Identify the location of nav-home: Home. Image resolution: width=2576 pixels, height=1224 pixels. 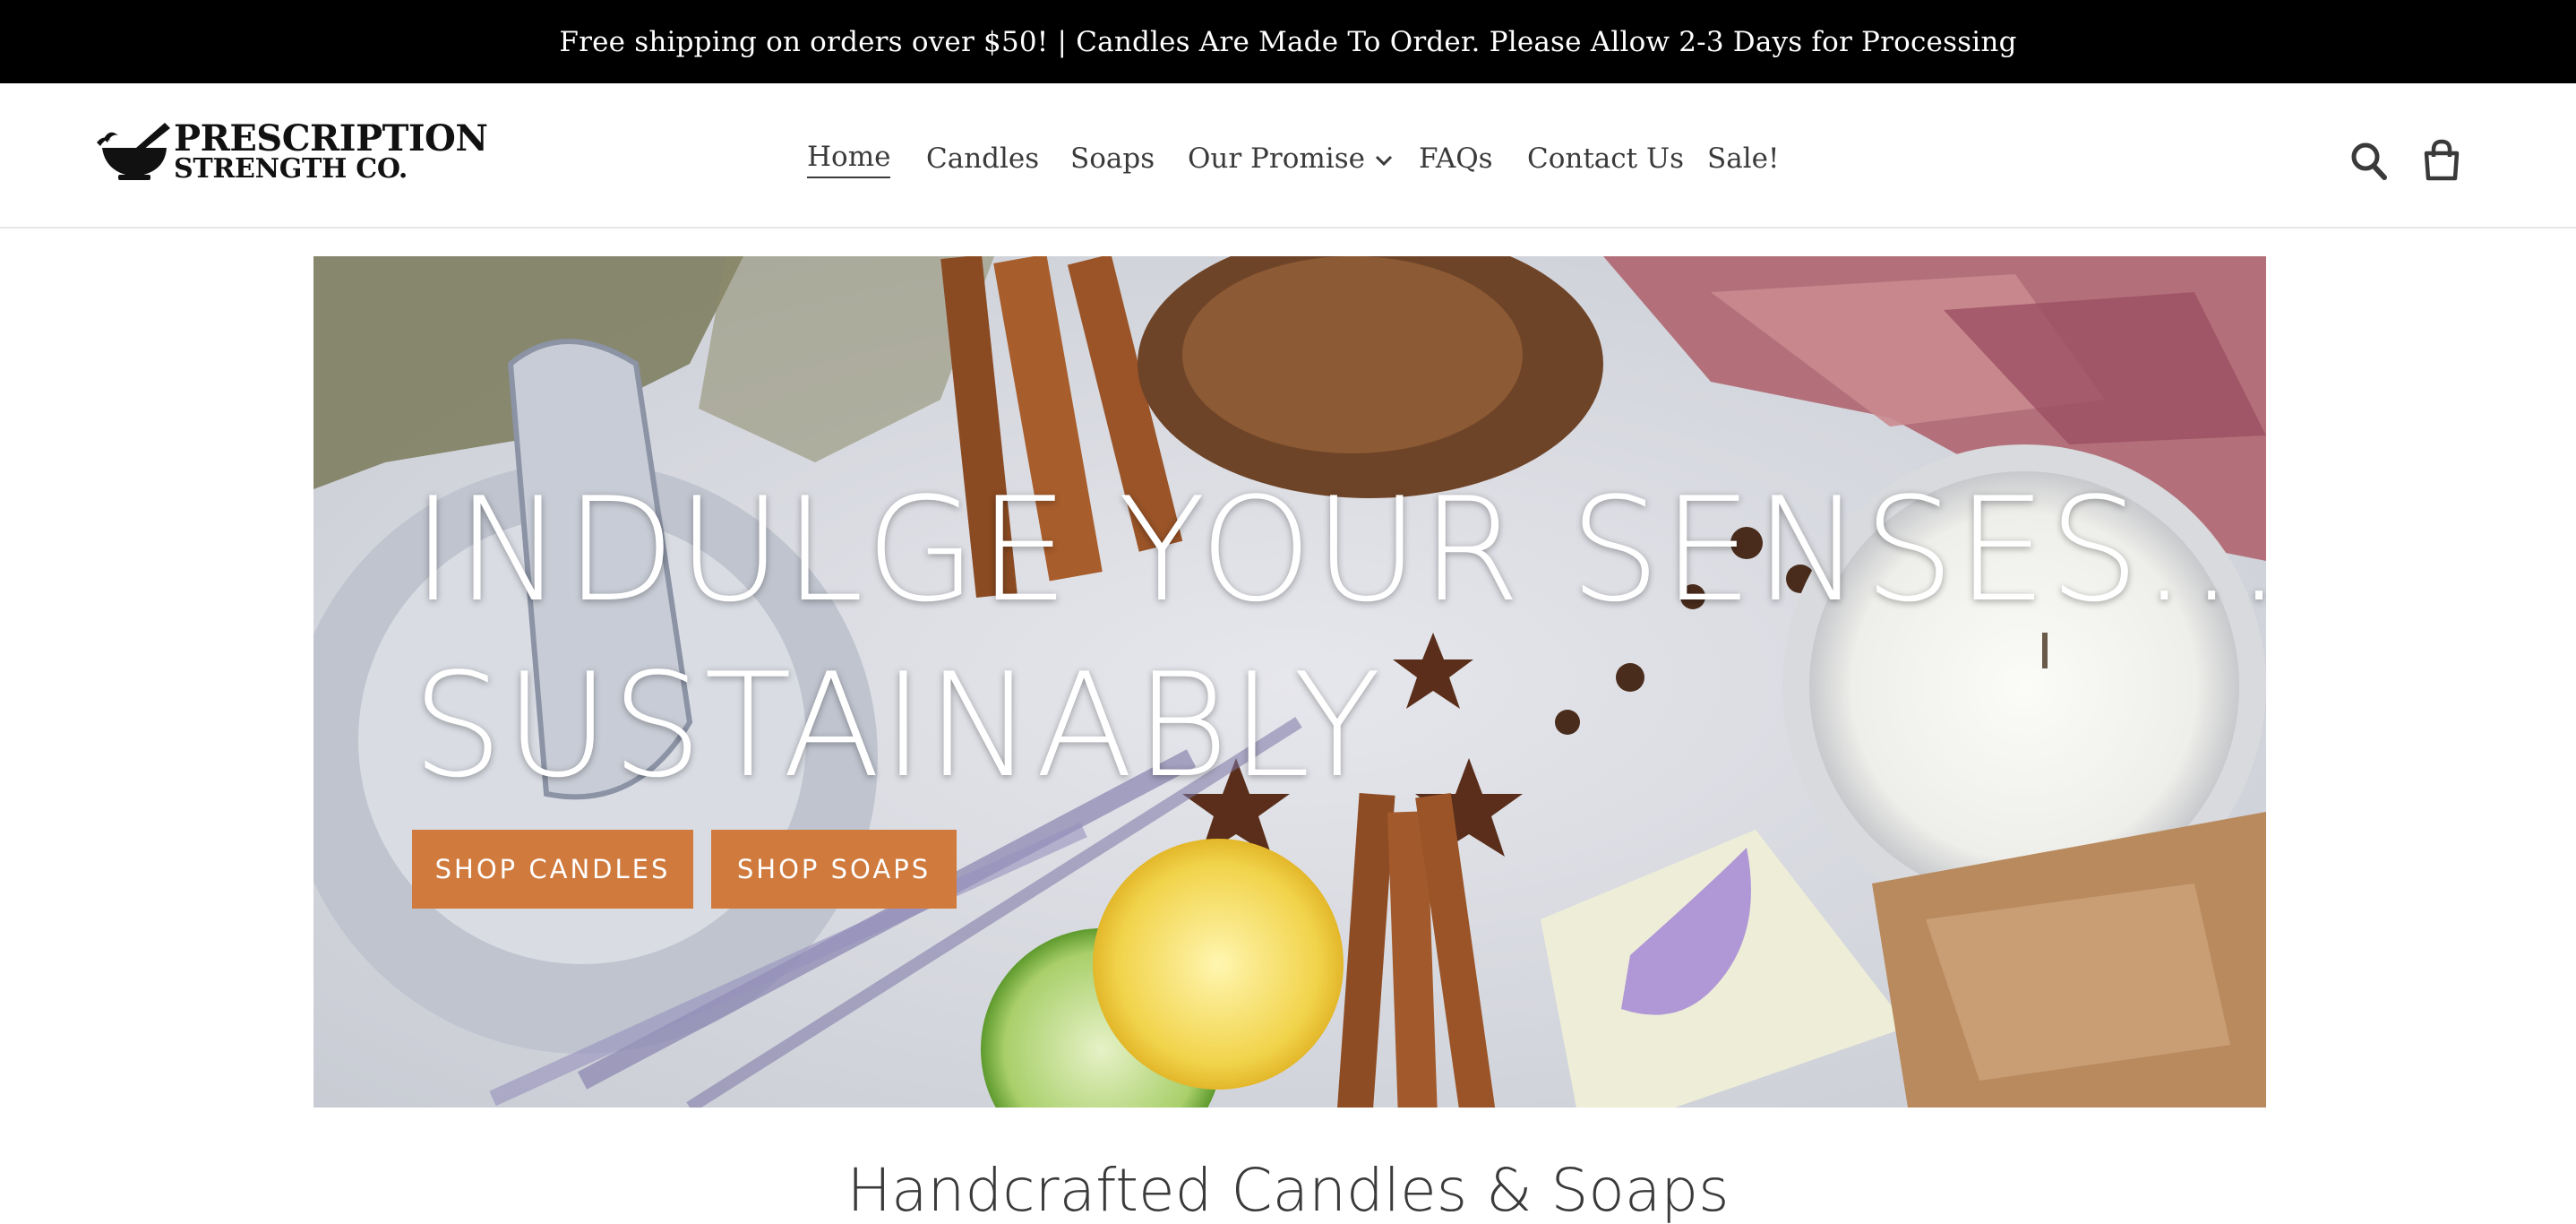
(849, 158).